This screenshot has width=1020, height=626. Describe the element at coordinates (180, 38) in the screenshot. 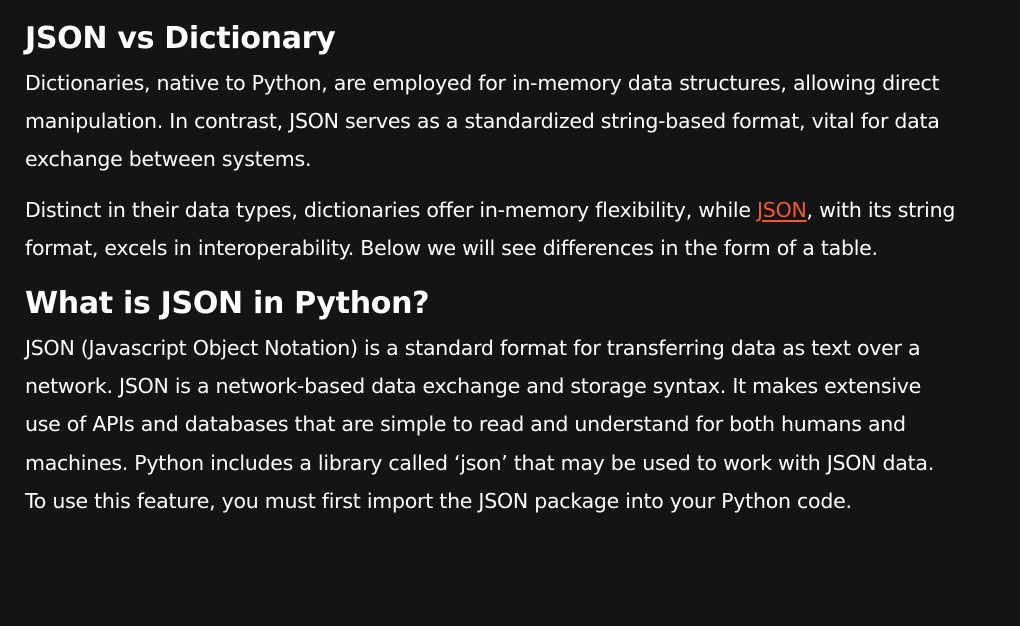

I see `section-heading-json-vs-dictionary: JSON vs Dictionary` at that location.